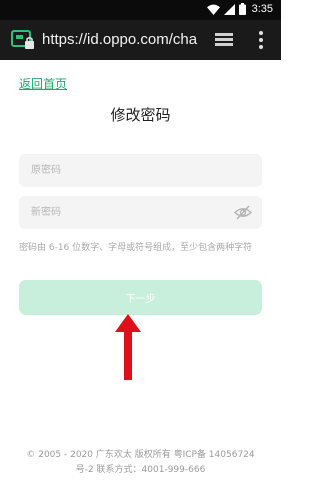  Describe the element at coordinates (262, 9) in the screenshot. I see `status-time: 3:35` at that location.